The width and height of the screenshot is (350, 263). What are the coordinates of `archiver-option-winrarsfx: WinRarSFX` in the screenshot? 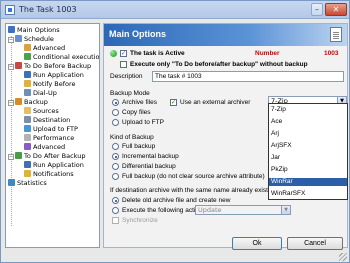 It's located at (308, 194).